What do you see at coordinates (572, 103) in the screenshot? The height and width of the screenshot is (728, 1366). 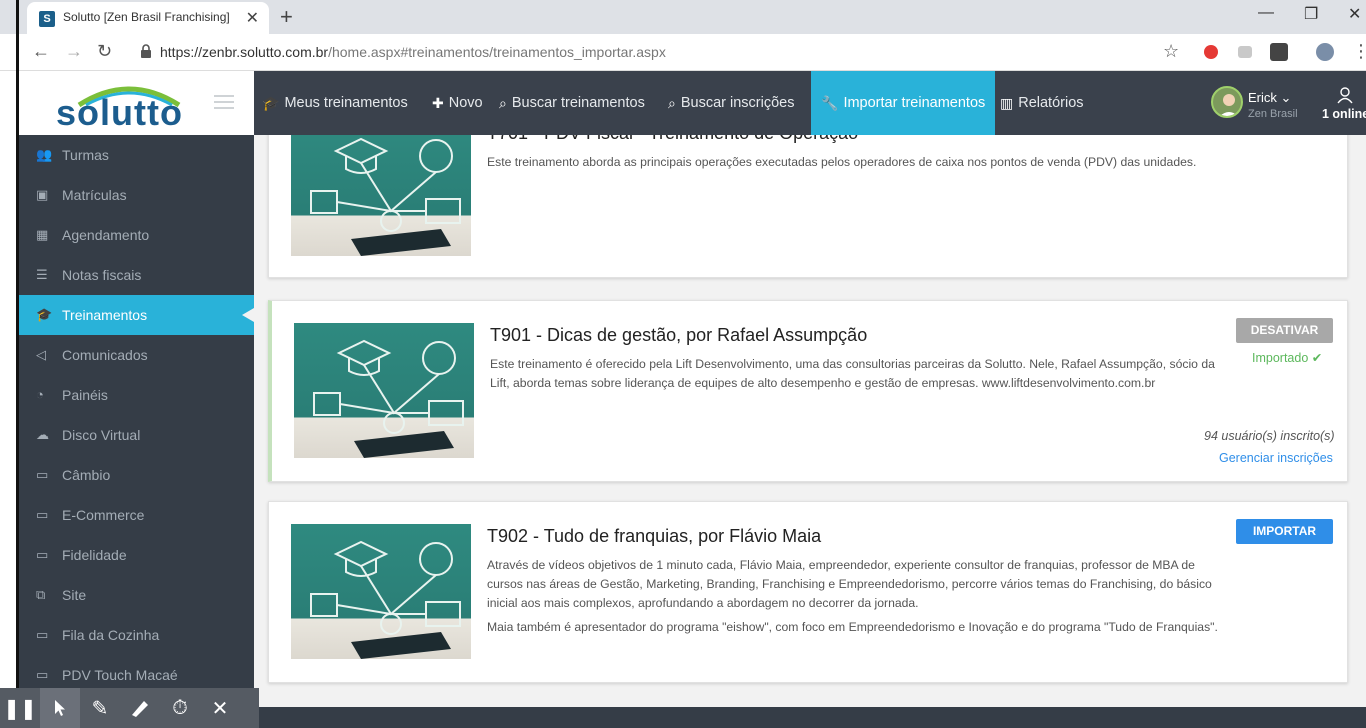 I see `topnav-buscar-treinamentos: ⌕ Buscar treinamentos` at bounding box center [572, 103].